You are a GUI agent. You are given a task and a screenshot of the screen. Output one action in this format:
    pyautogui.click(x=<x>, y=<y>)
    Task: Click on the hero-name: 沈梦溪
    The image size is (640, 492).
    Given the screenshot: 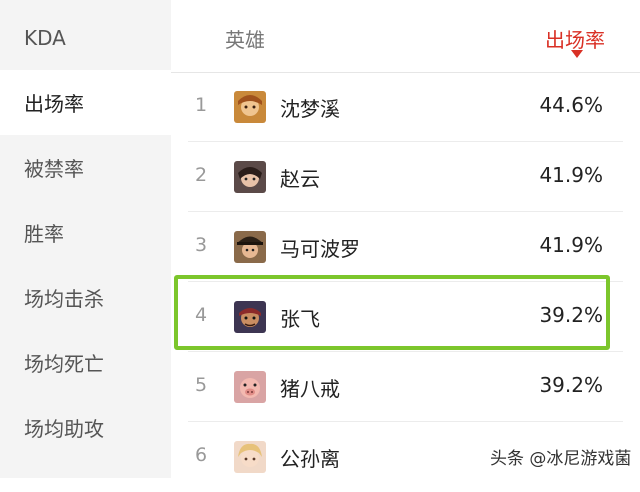 What is the action you would take?
    pyautogui.click(x=310, y=109)
    